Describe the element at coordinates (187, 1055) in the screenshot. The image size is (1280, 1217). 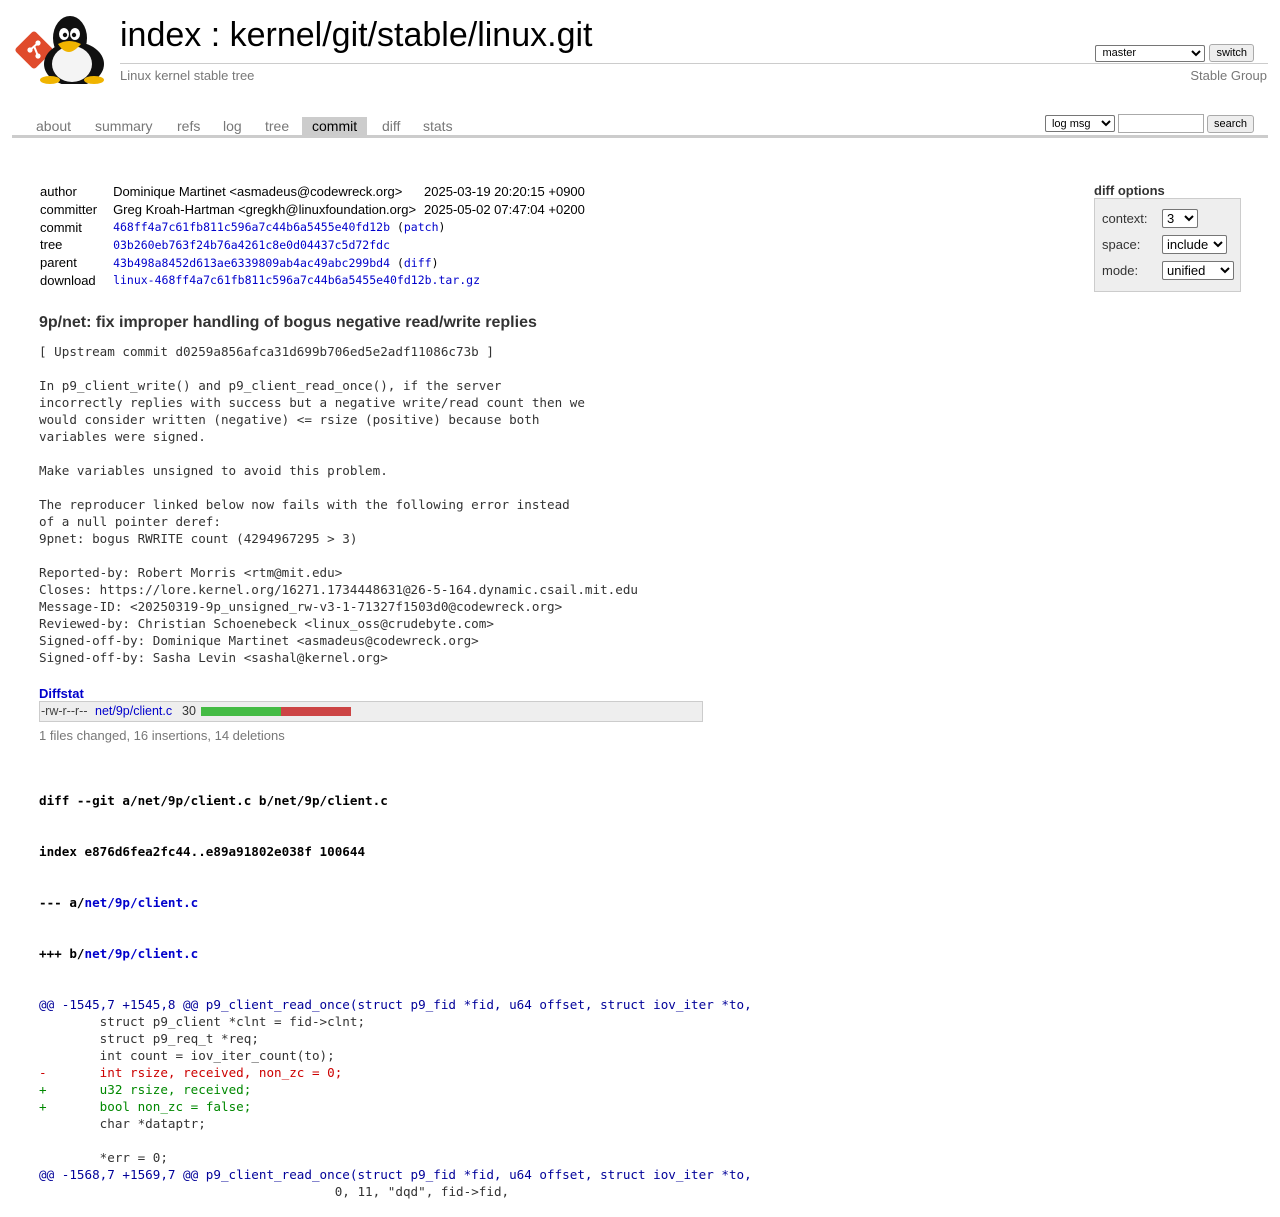
I see `diff-line: int count = iov_iter_count(to);` at that location.